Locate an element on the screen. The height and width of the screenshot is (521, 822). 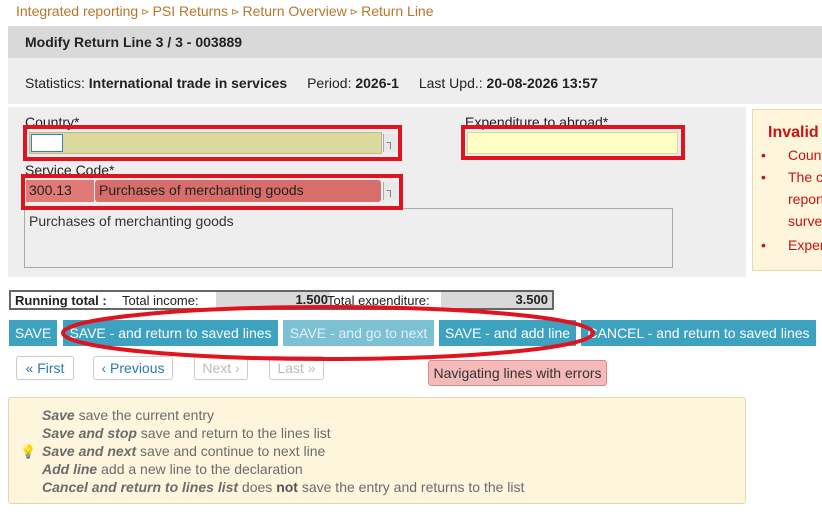
help-text: save the current entry is located at coordinates (144, 415).